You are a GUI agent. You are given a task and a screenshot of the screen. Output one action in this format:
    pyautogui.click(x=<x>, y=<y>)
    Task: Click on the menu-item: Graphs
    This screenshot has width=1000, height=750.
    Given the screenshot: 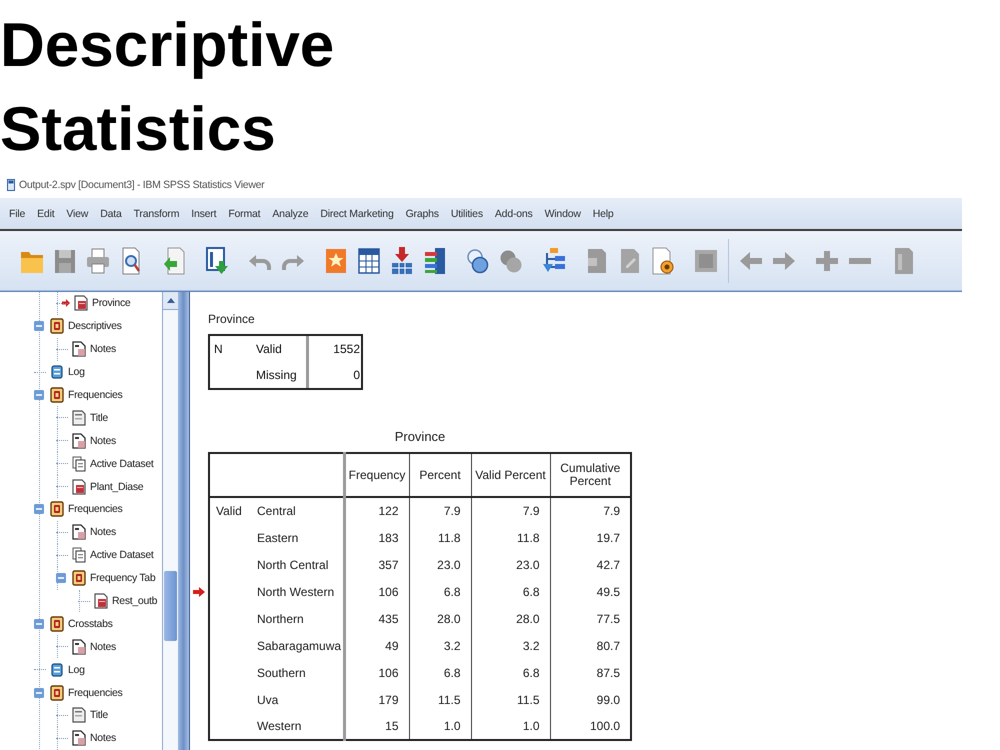 What is the action you would take?
    pyautogui.click(x=422, y=214)
    